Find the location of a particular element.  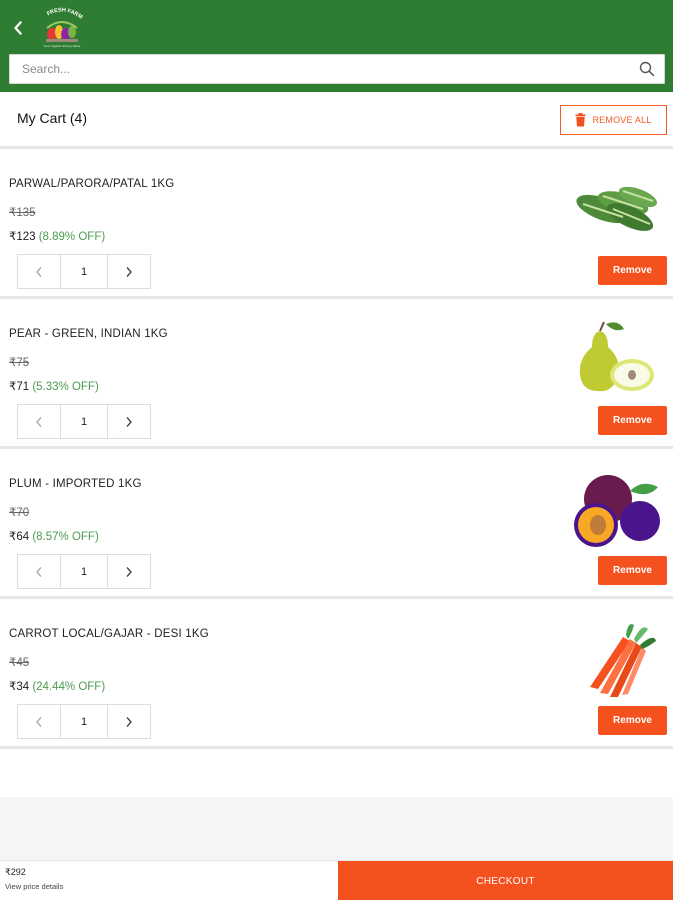

svg-text: Your Organic Grocery Store is located at coordinates (62, 46).